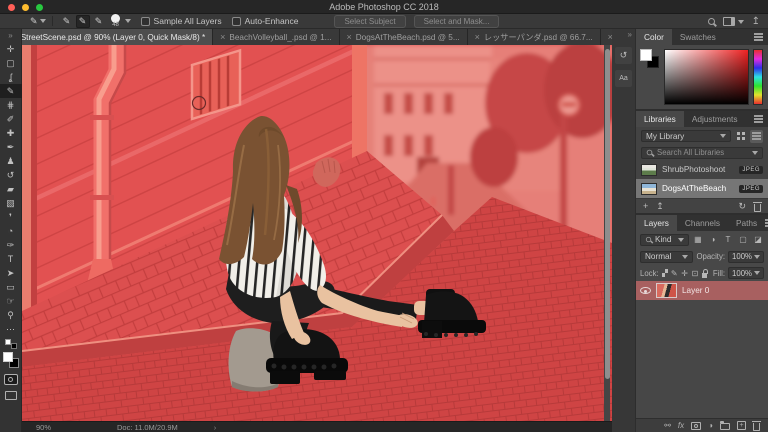 The height and width of the screenshot is (432, 768). What do you see at coordinates (660, 119) in the screenshot?
I see `tab-libraries: Libraries` at bounding box center [660, 119].